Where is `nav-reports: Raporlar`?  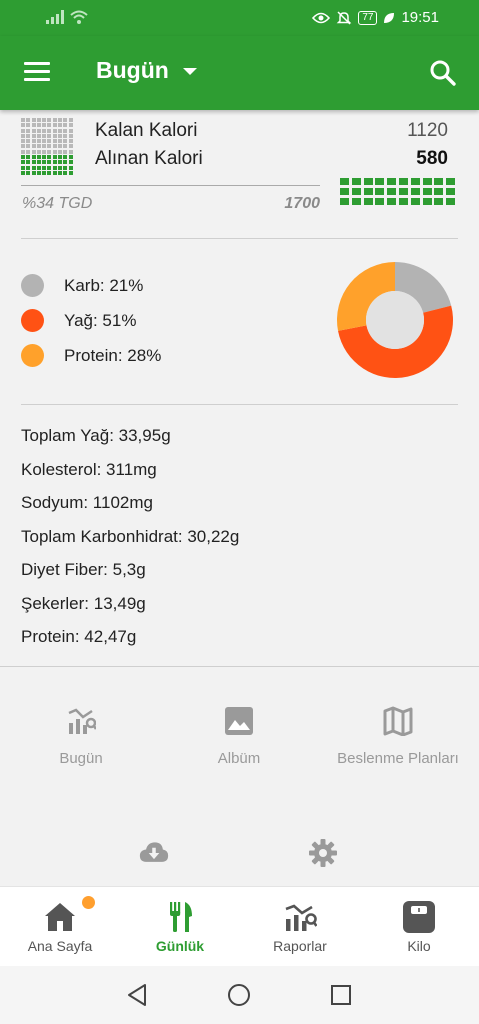 nav-reports: Raporlar is located at coordinates (300, 927).